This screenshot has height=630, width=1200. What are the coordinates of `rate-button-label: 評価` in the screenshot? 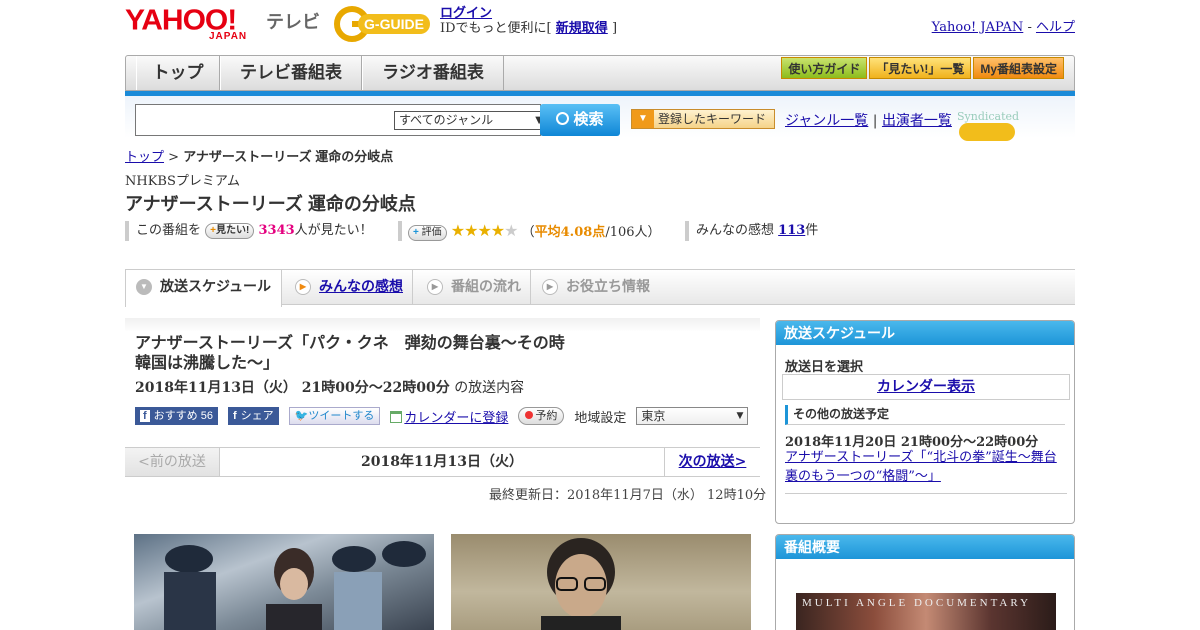 It's located at (431, 232).